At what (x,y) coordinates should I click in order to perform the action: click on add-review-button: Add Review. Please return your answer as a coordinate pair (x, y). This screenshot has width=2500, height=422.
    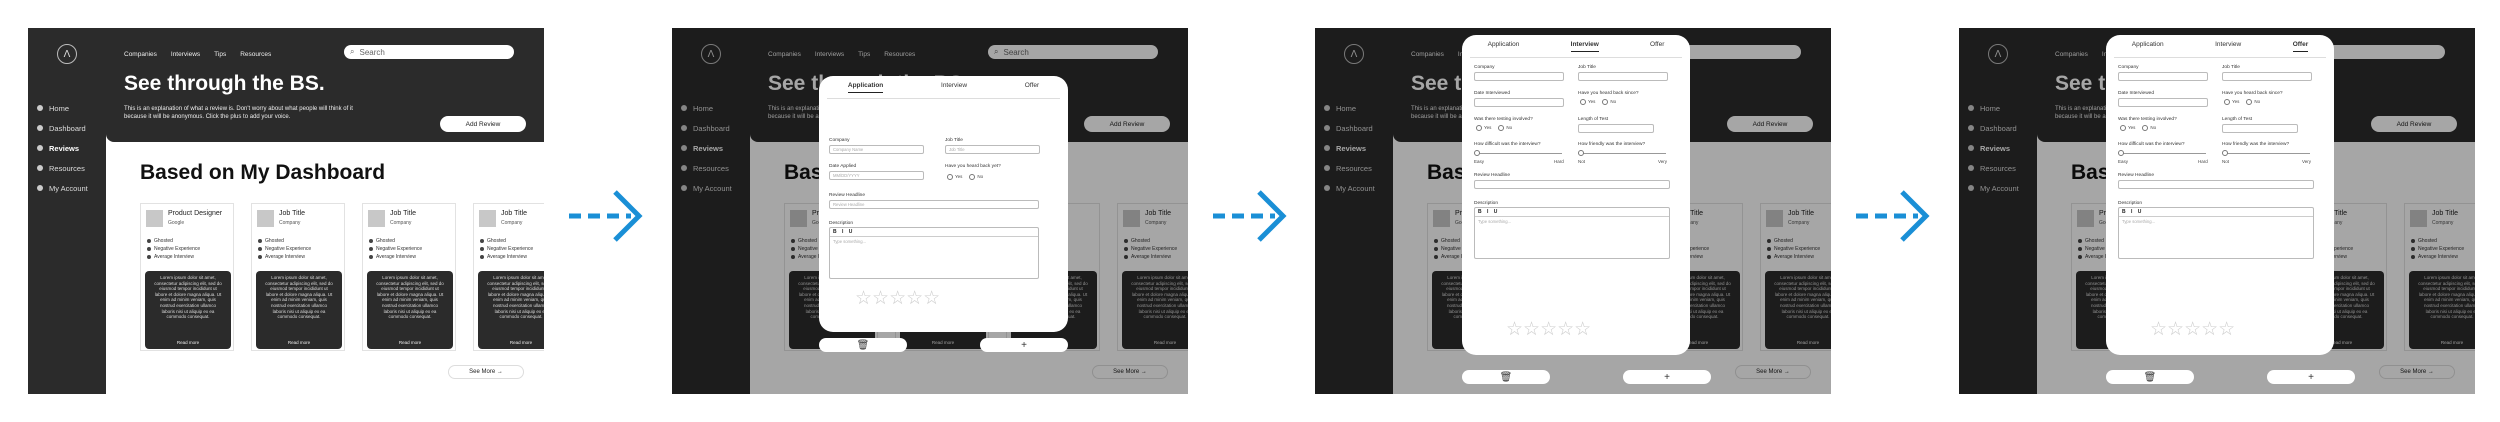
    Looking at the image, I should click on (483, 124).